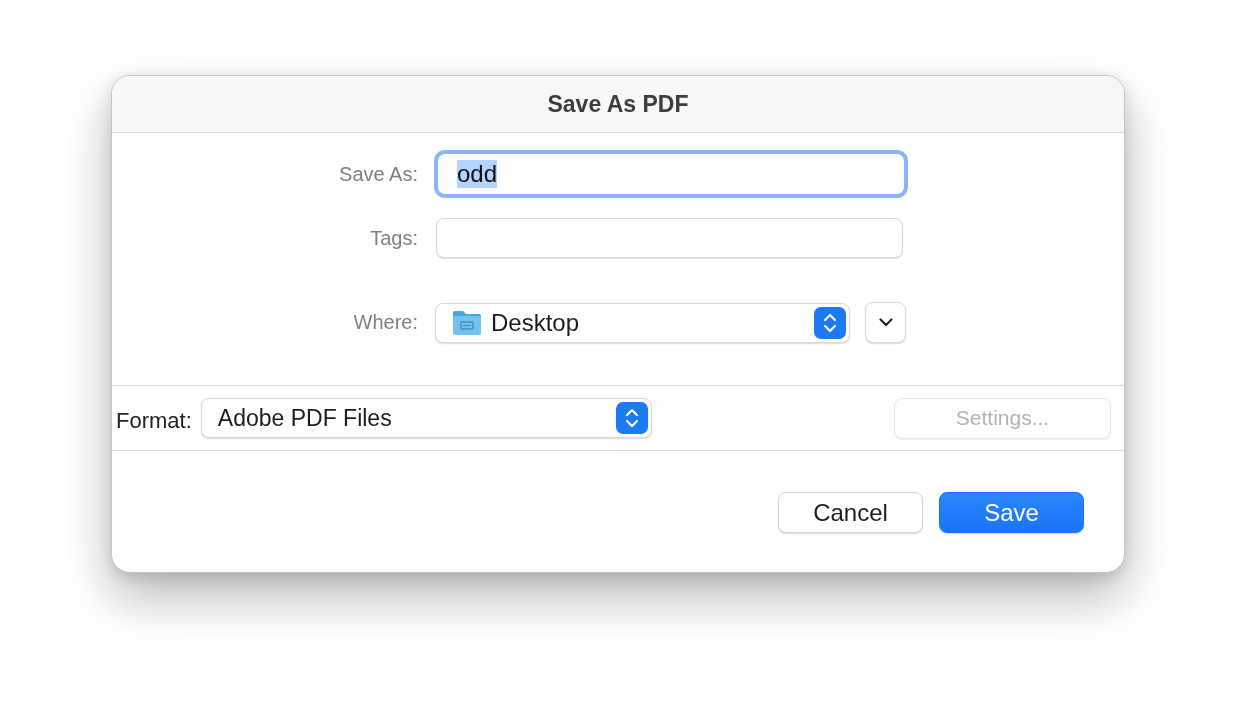  Describe the element at coordinates (378, 174) in the screenshot. I see `field-label: Save As:` at that location.